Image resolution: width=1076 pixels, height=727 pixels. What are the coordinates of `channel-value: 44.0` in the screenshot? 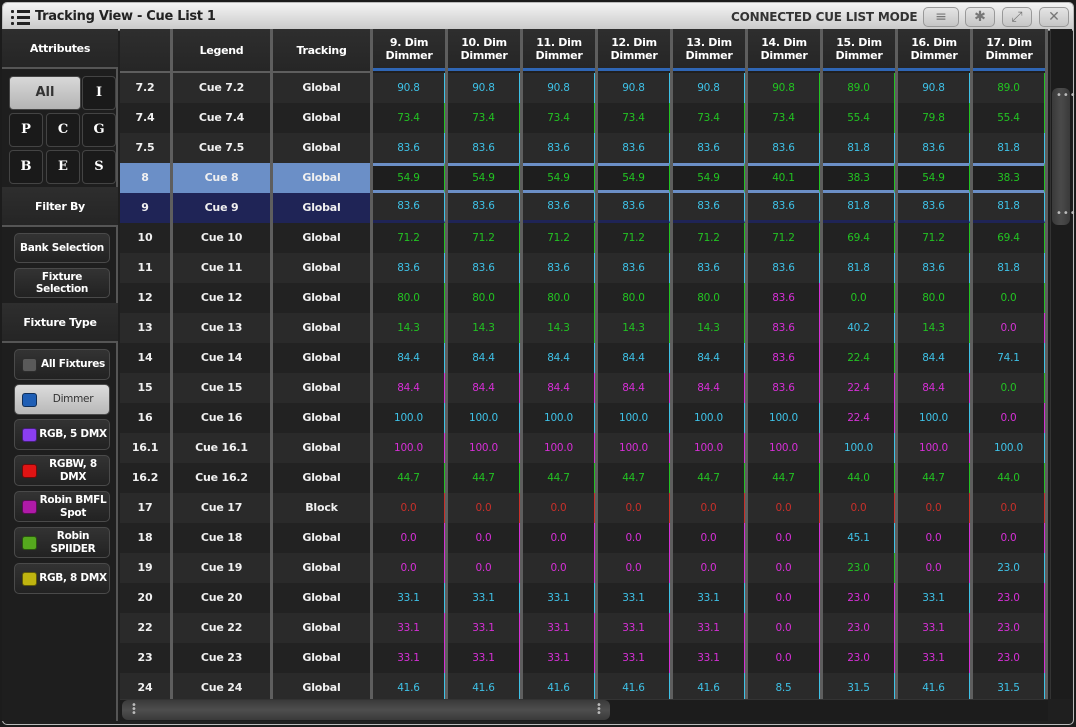 It's located at (1009, 478).